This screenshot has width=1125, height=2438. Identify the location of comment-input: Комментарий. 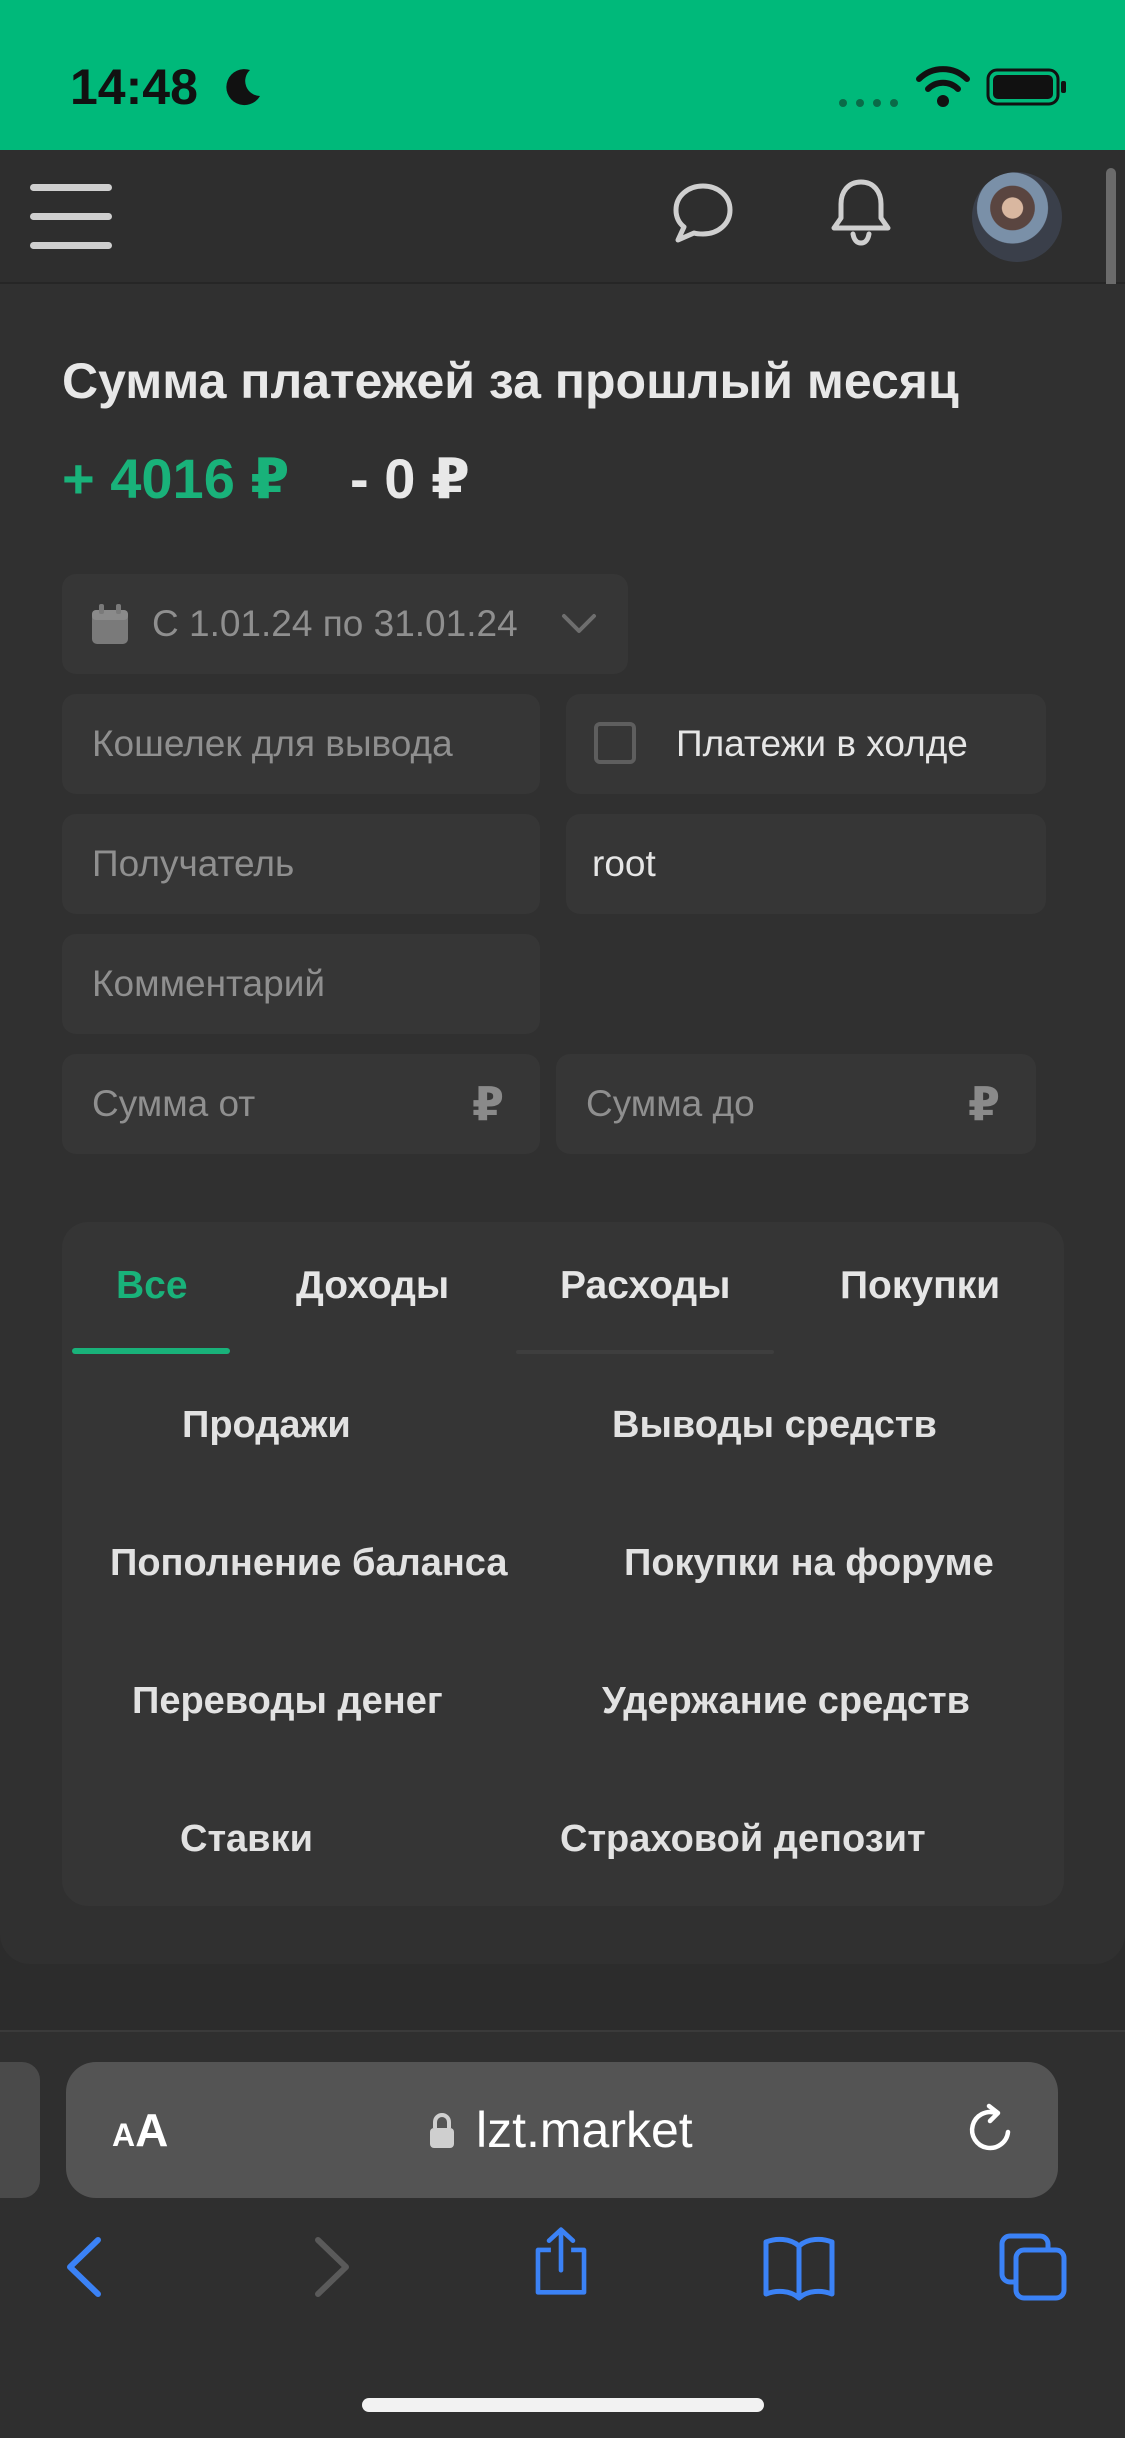
(301, 984).